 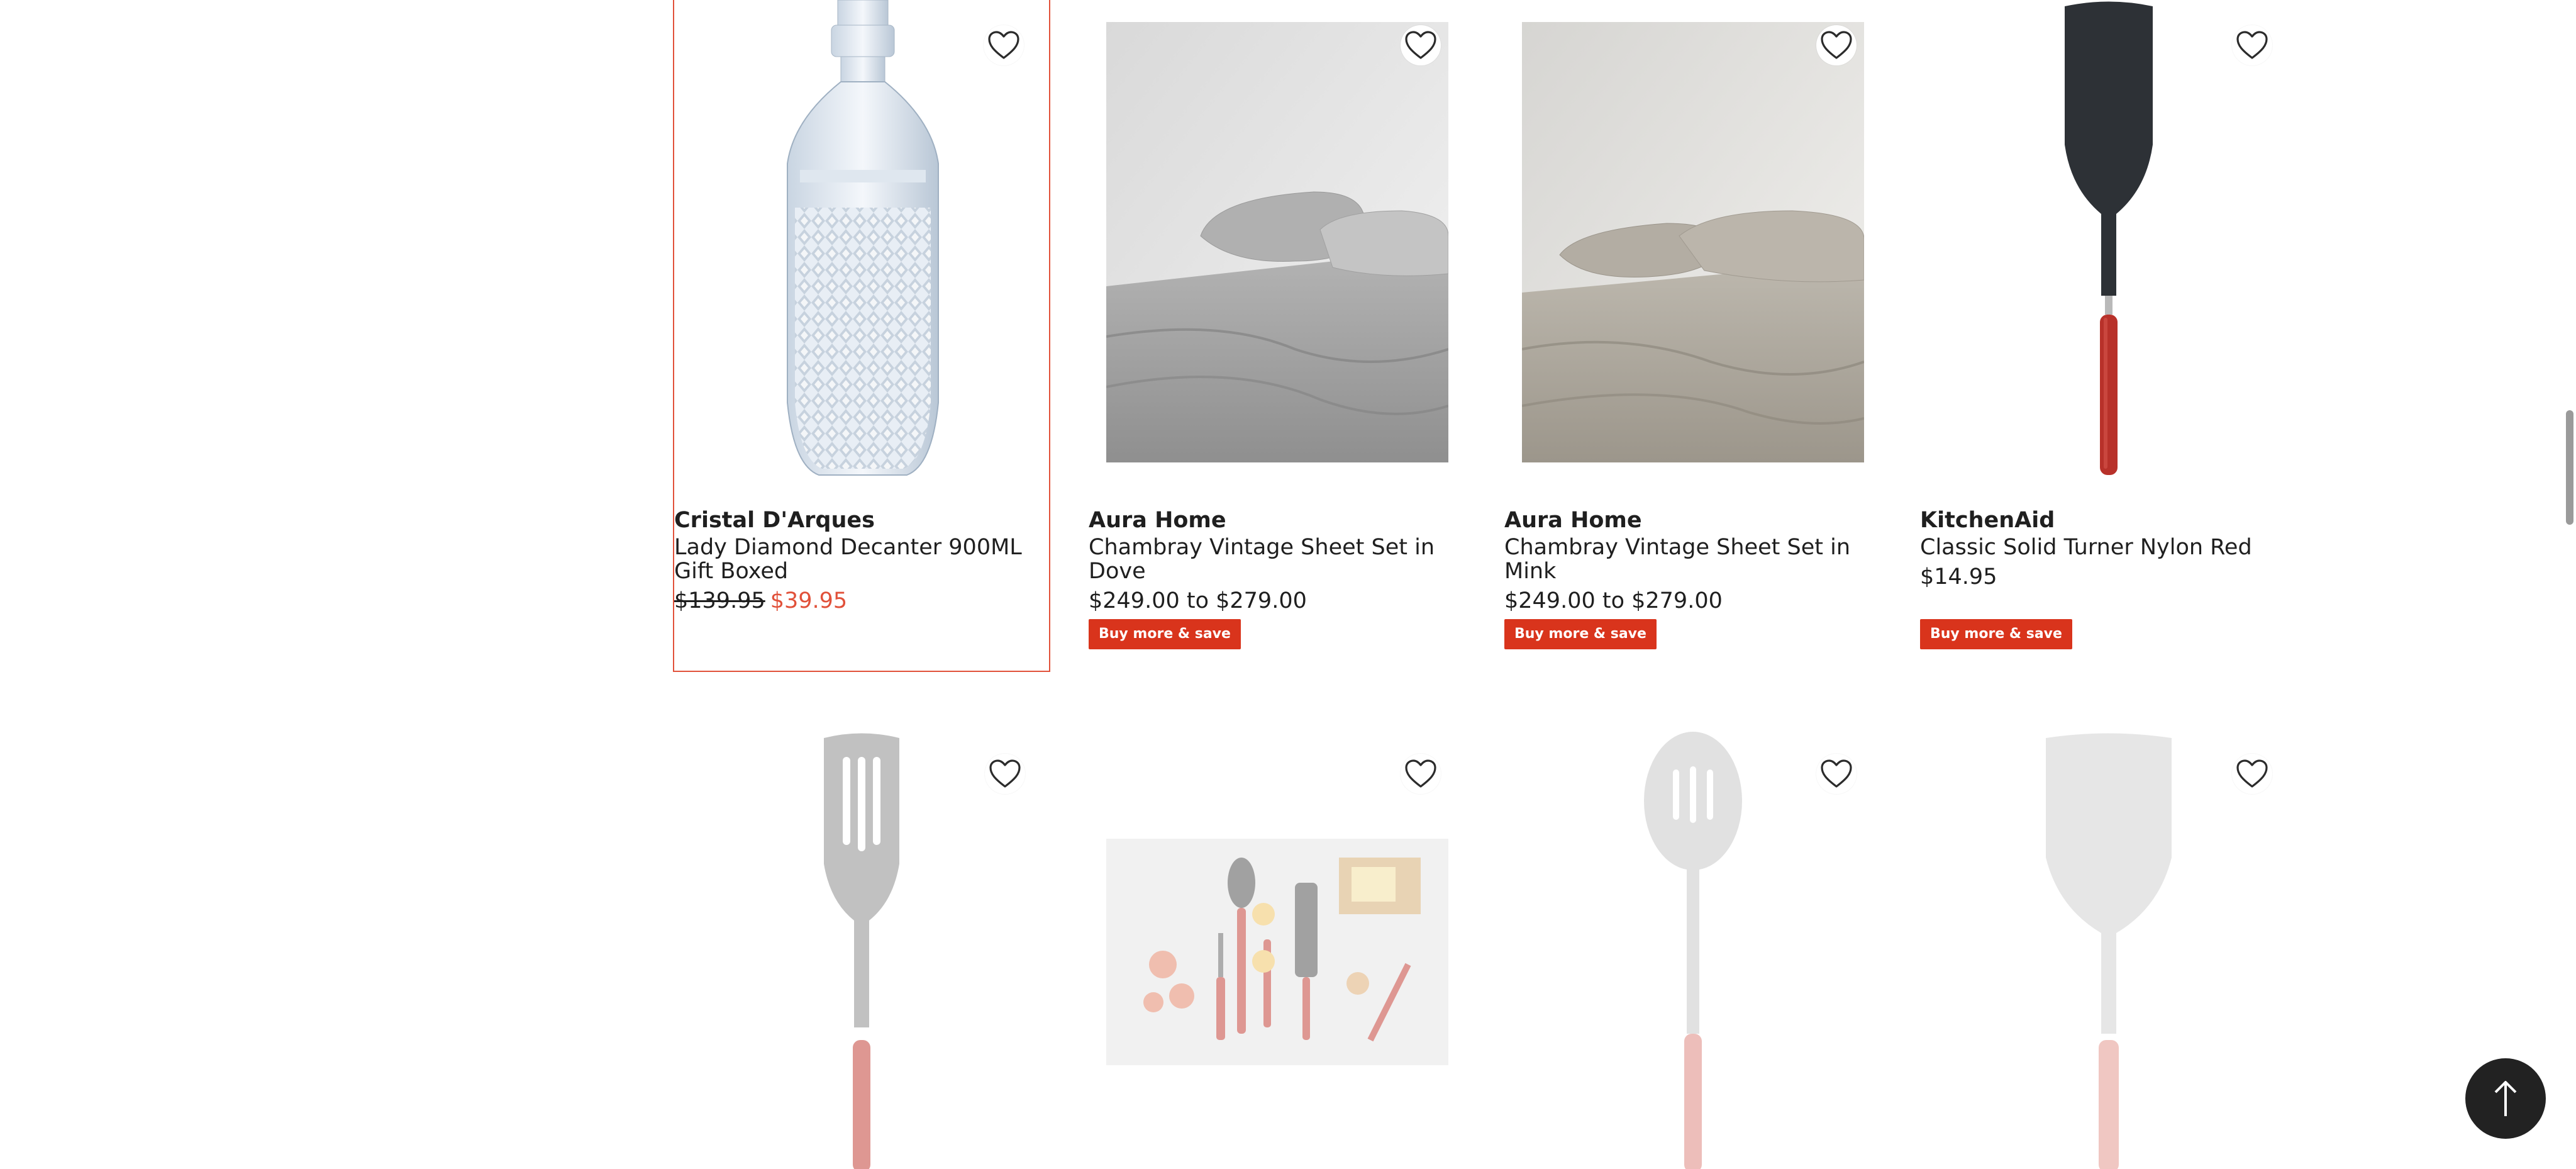 I want to click on arrow-up-icon, so click(x=2505, y=1099).